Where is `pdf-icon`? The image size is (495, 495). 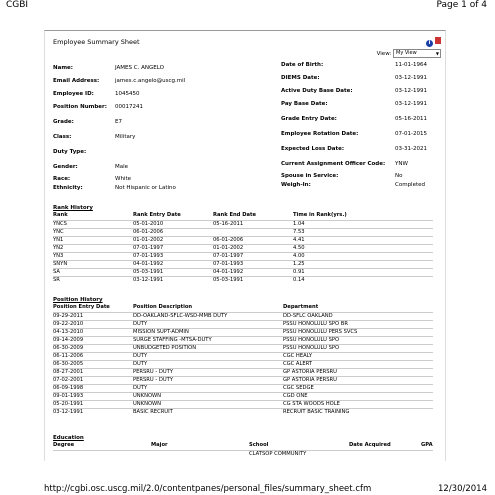 pdf-icon is located at coordinates (438, 40).